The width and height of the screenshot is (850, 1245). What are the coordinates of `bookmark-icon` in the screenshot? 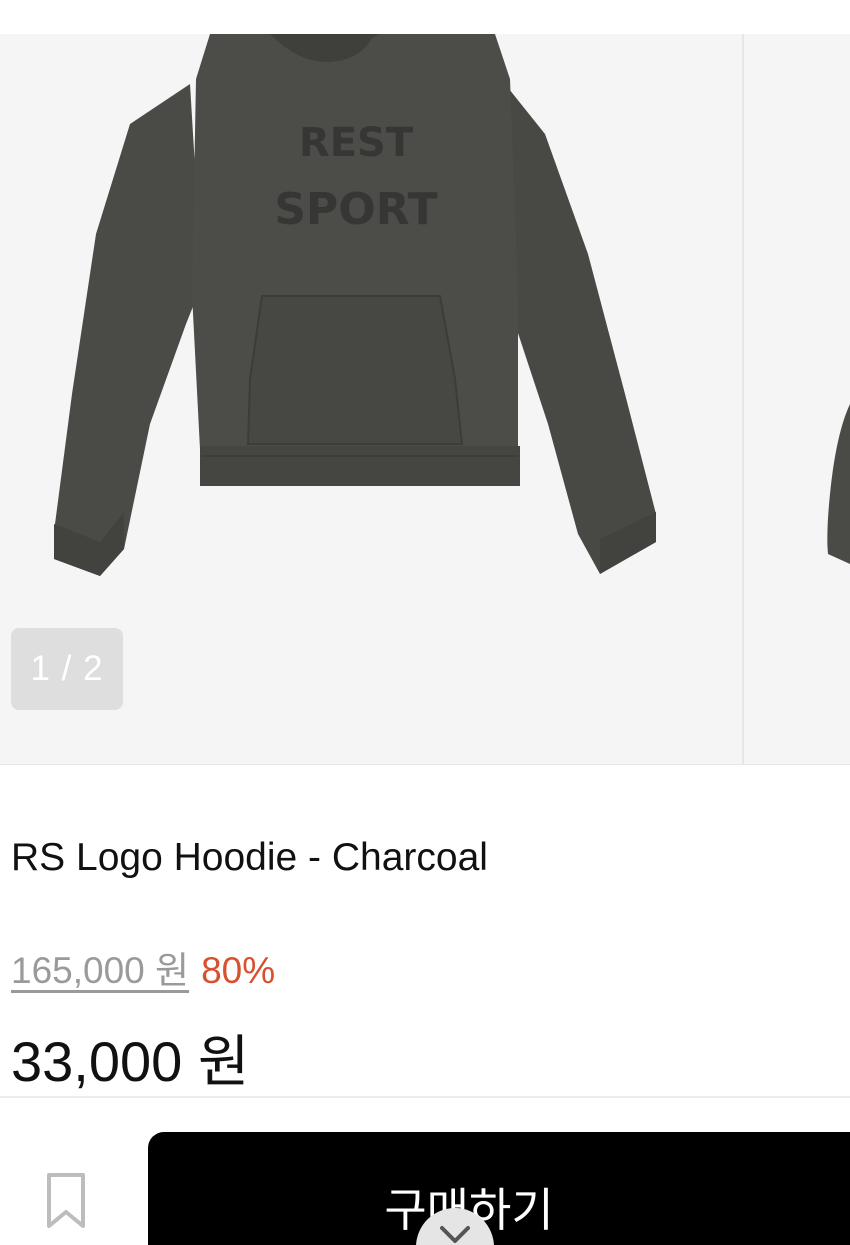 It's located at (66, 1201).